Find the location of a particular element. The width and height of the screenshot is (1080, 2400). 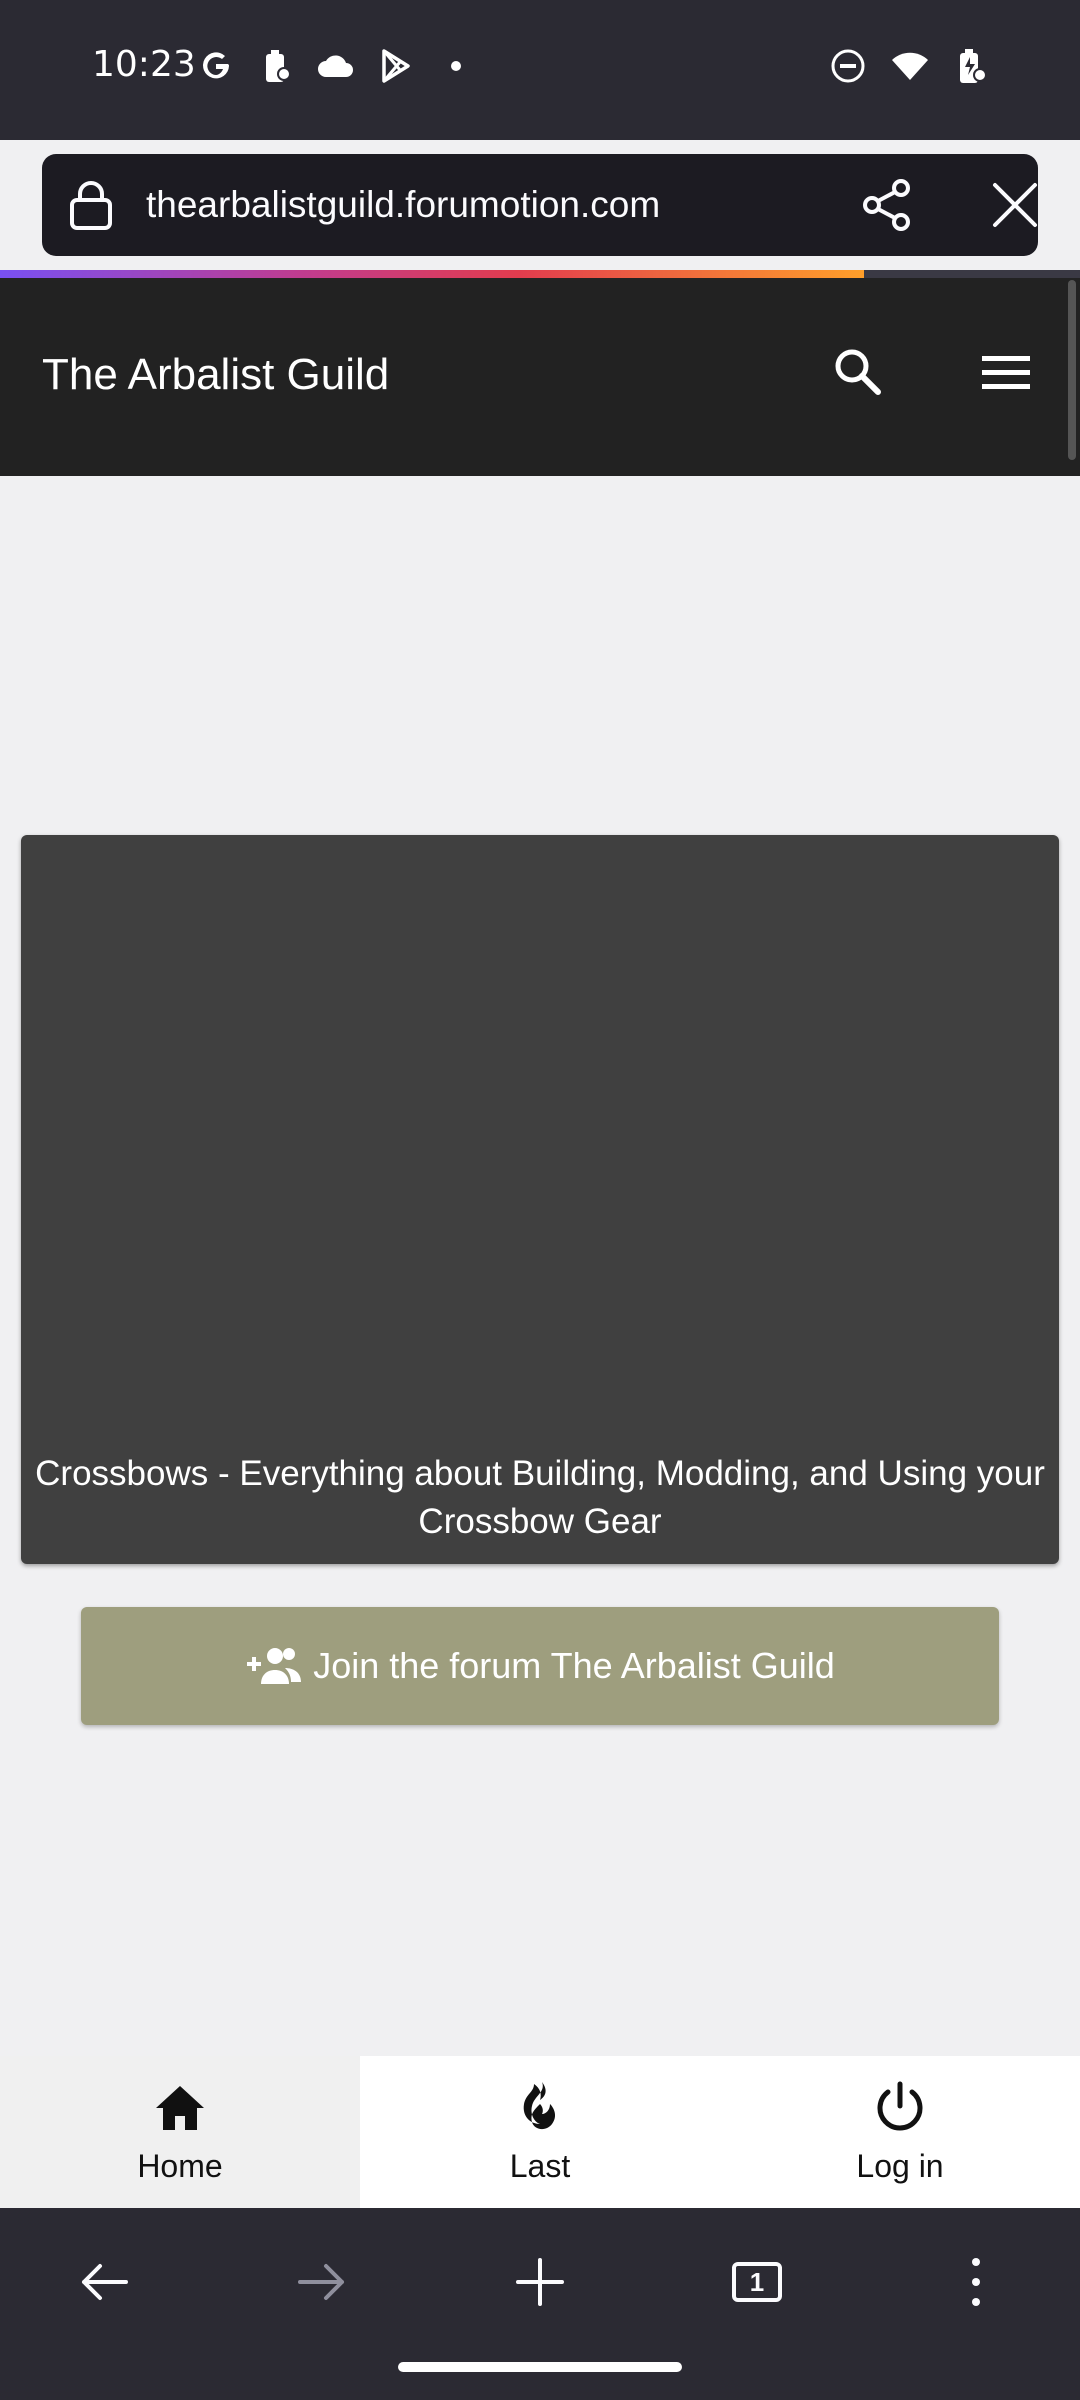

share-icon is located at coordinates (887, 205).